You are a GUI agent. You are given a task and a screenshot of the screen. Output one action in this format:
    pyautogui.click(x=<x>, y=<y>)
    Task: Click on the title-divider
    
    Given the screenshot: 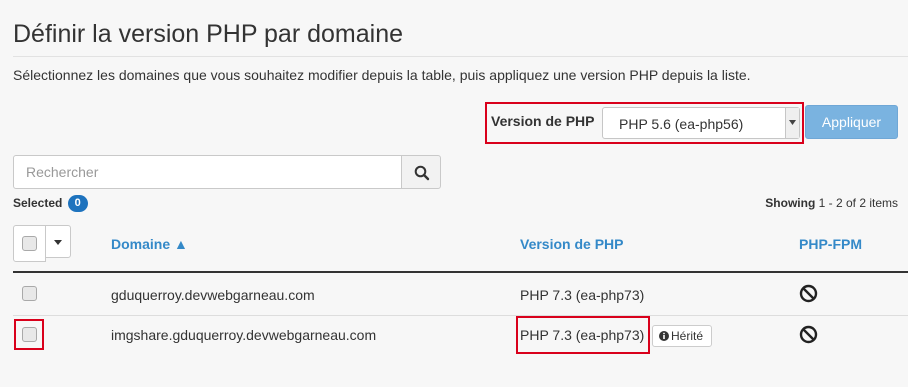 What is the action you would take?
    pyautogui.click(x=460, y=56)
    